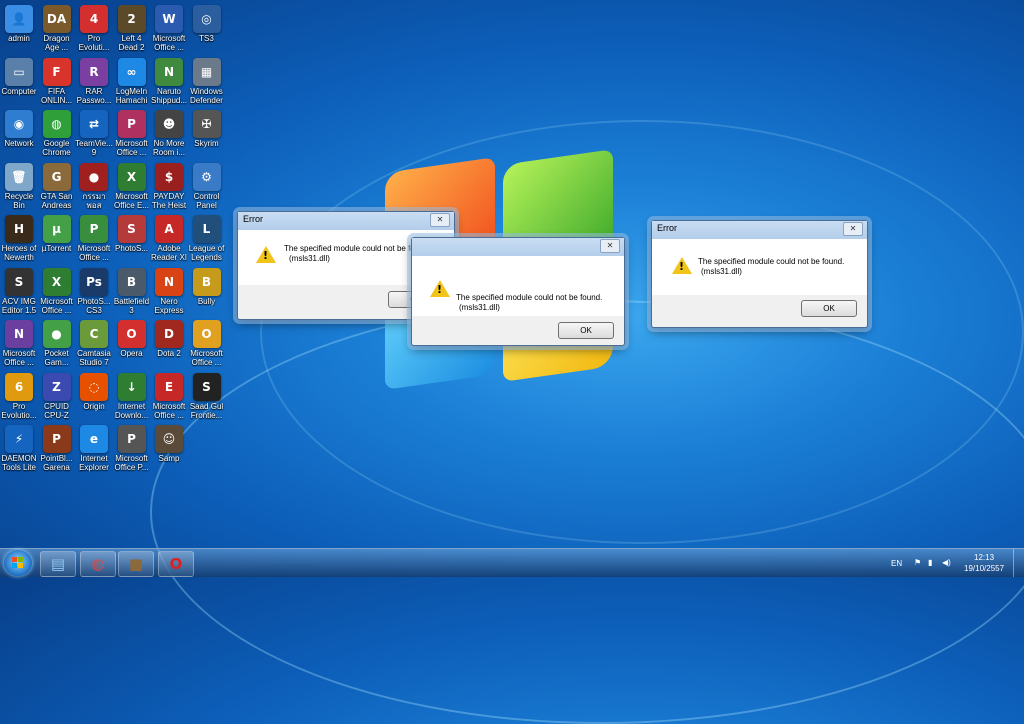 The height and width of the screenshot is (724, 1024). Describe the element at coordinates (19, 124) in the screenshot. I see `app-icon: ◉` at that location.